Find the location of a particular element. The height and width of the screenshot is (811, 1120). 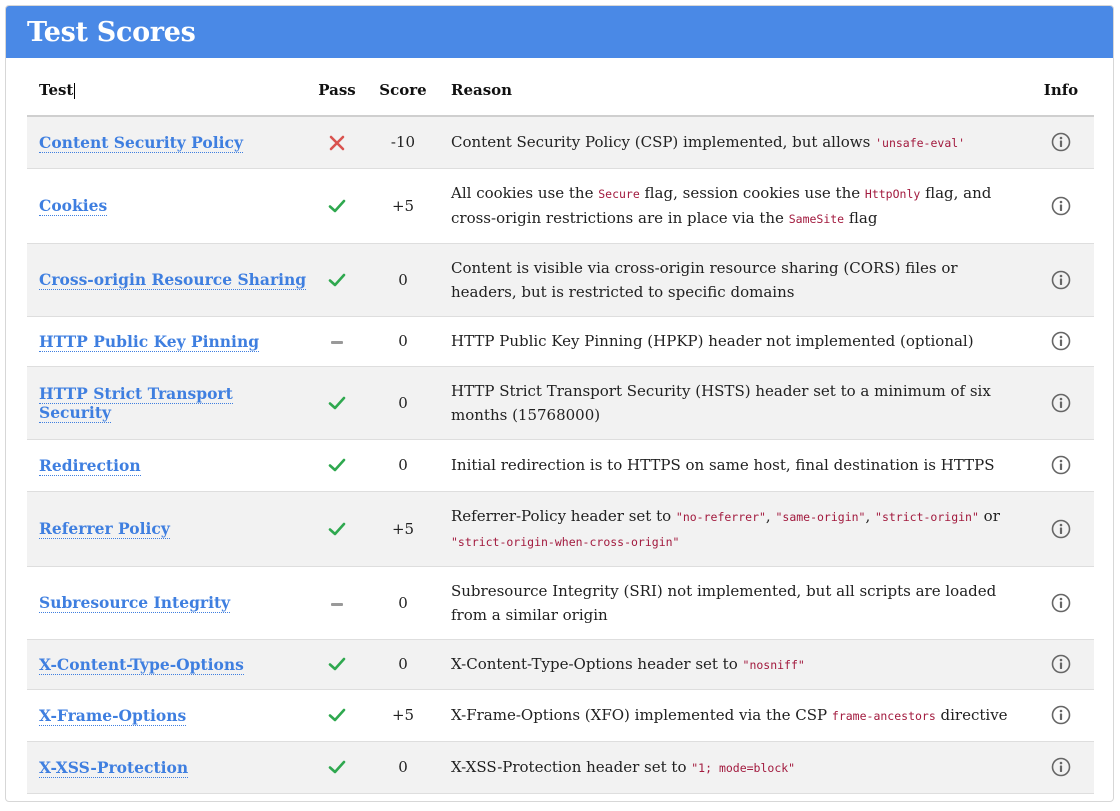

test-name-cell: X-Frame-Options is located at coordinates (167, 715).